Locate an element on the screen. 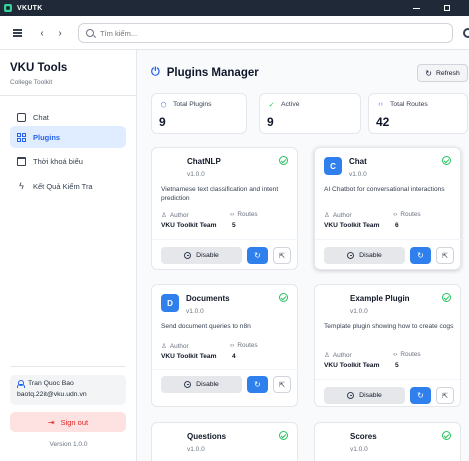  user-icon is located at coordinates (21, 384).